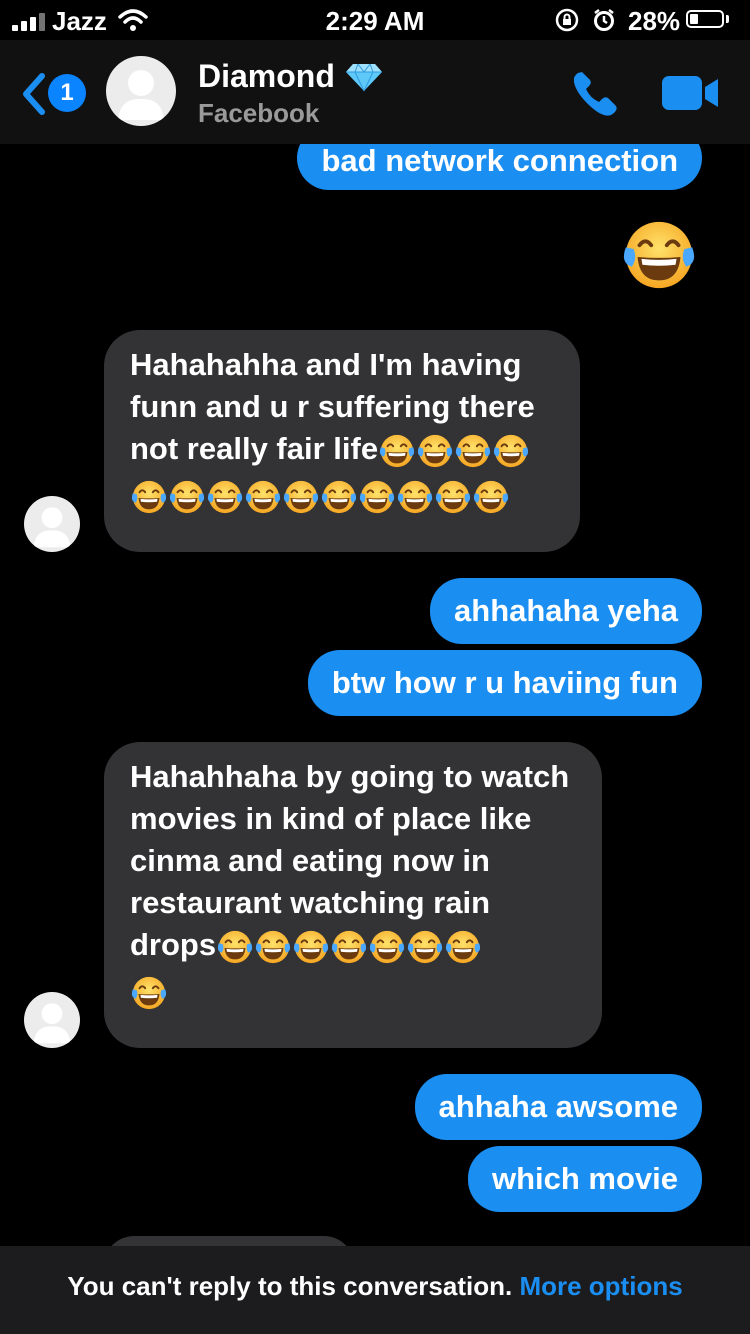 This screenshot has width=750, height=1334. I want to click on more-options-link: More options, so click(600, 1286).